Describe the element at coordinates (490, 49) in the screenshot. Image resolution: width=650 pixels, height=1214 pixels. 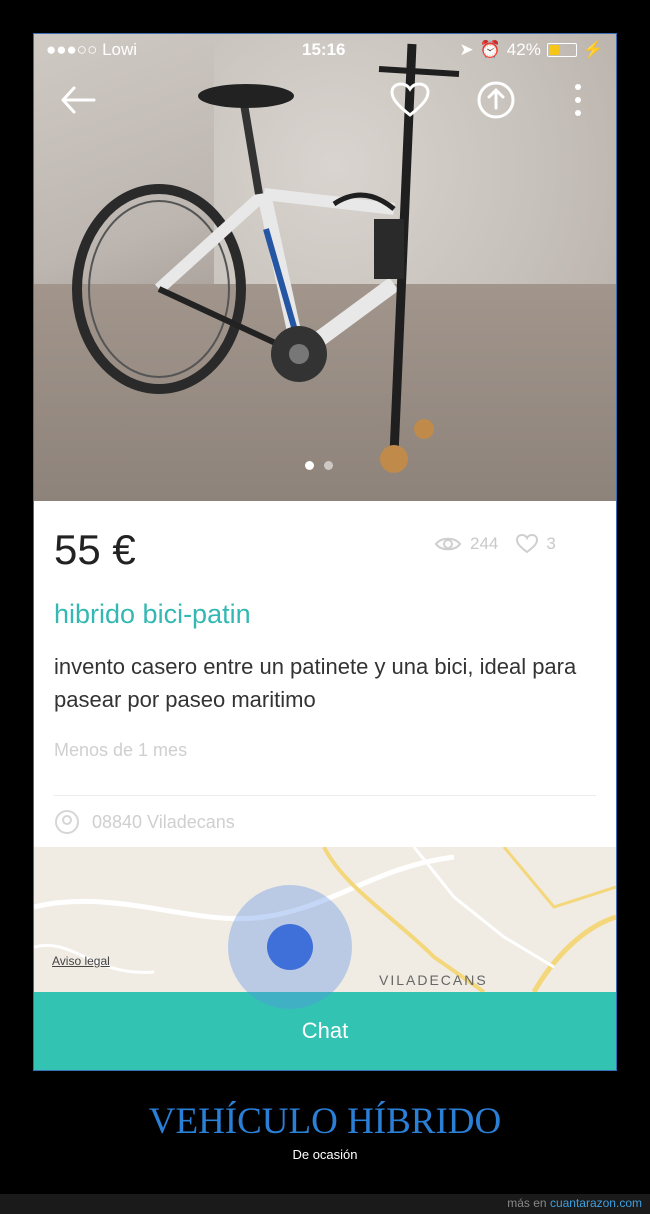
I see `alarm-icon: ⏰` at that location.